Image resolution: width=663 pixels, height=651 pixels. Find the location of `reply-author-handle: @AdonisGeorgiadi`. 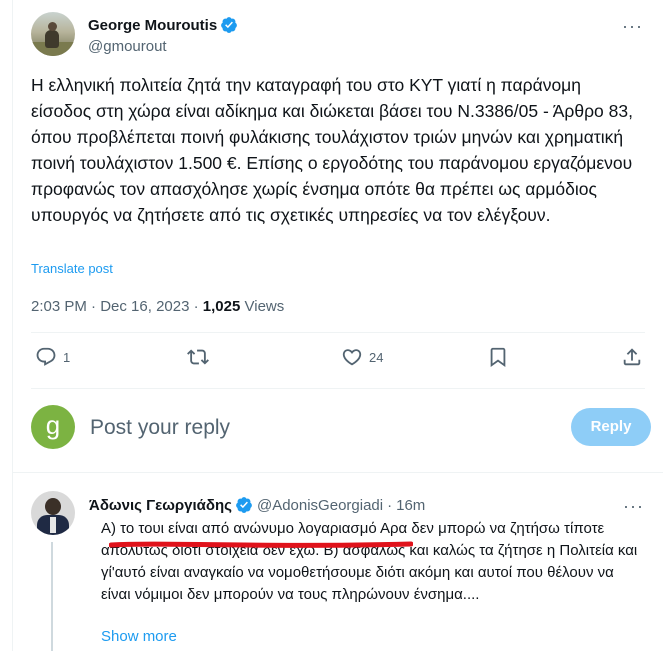

reply-author-handle: @AdonisGeorgiadi is located at coordinates (320, 505).